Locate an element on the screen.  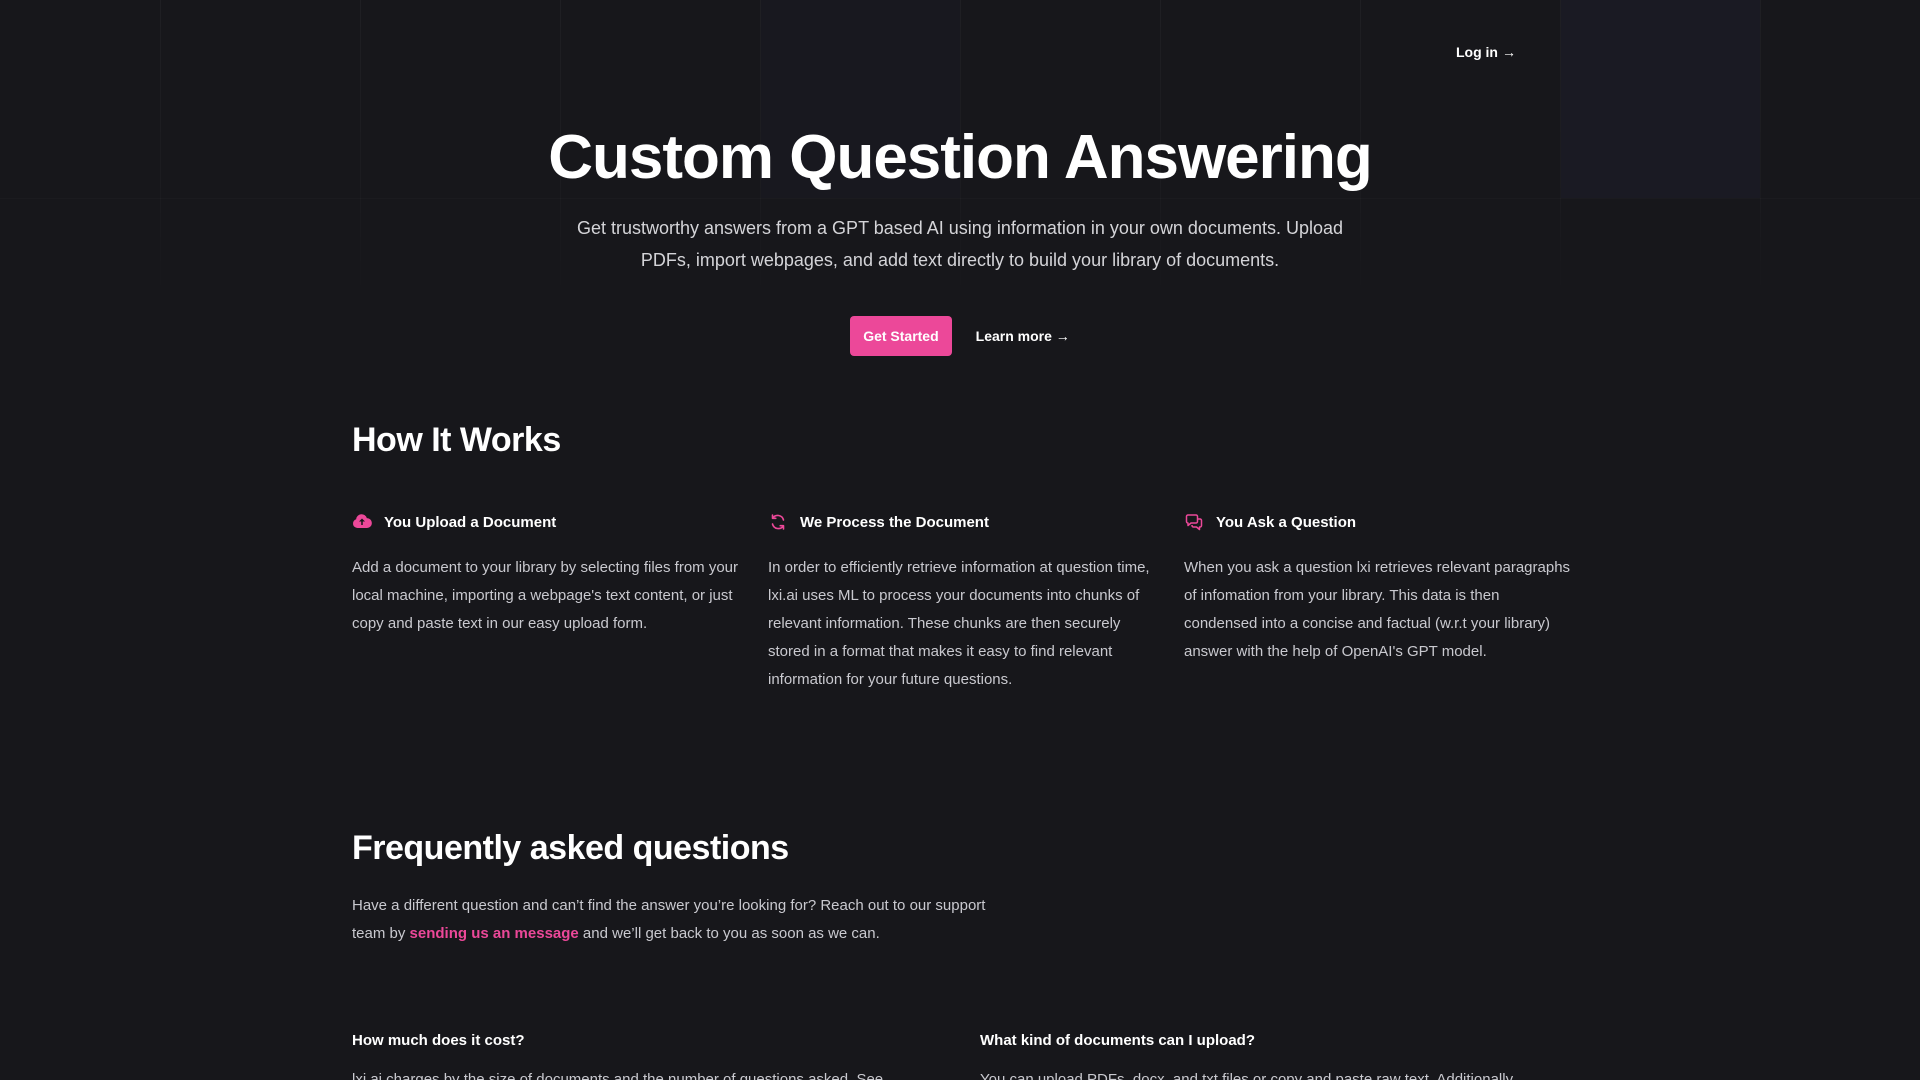
feature-title: You Ask a Question is located at coordinates (1286, 522).